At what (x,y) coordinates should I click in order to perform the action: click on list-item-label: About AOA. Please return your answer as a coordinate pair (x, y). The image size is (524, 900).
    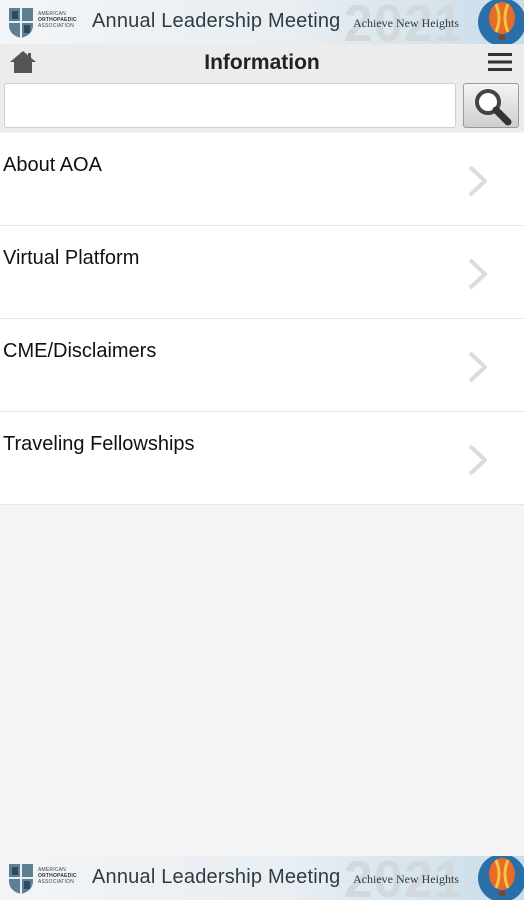
    Looking at the image, I should click on (52, 165).